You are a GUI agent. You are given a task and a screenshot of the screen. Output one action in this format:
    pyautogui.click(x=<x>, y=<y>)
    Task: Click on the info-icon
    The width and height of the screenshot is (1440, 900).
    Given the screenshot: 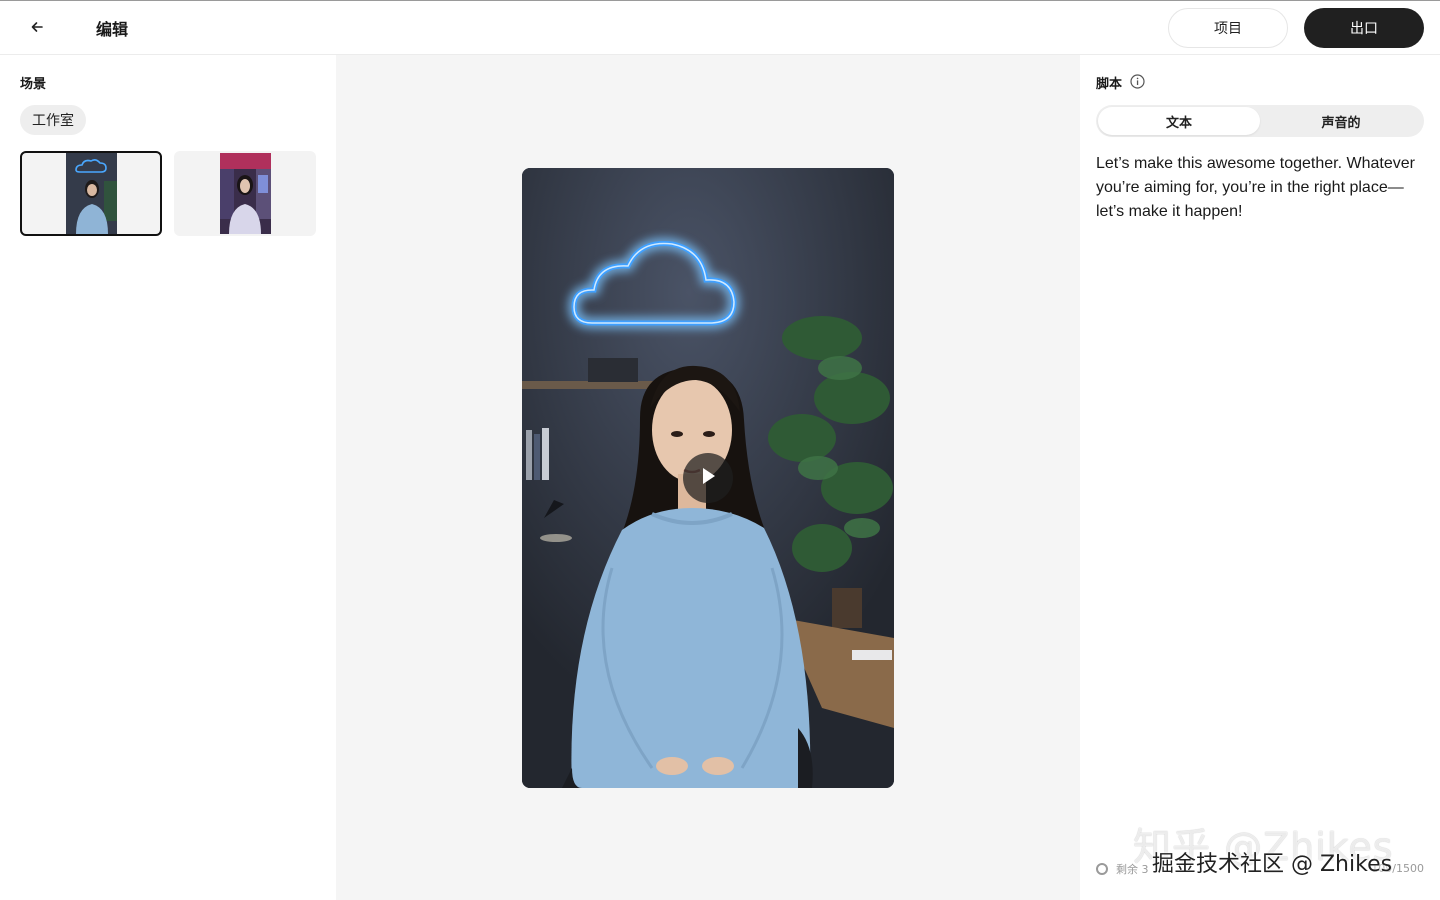 What is the action you would take?
    pyautogui.click(x=1137, y=81)
    